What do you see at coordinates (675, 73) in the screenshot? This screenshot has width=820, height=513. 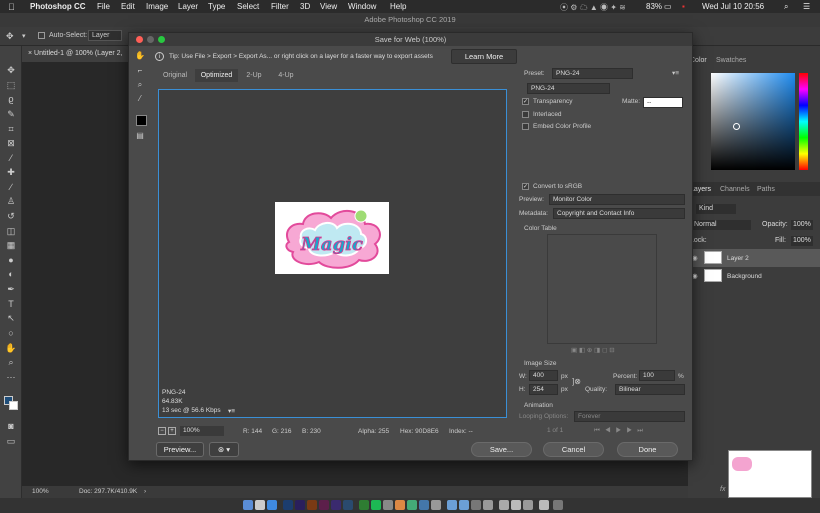 I see `preset-menu-icon: ▾≡` at bounding box center [675, 73].